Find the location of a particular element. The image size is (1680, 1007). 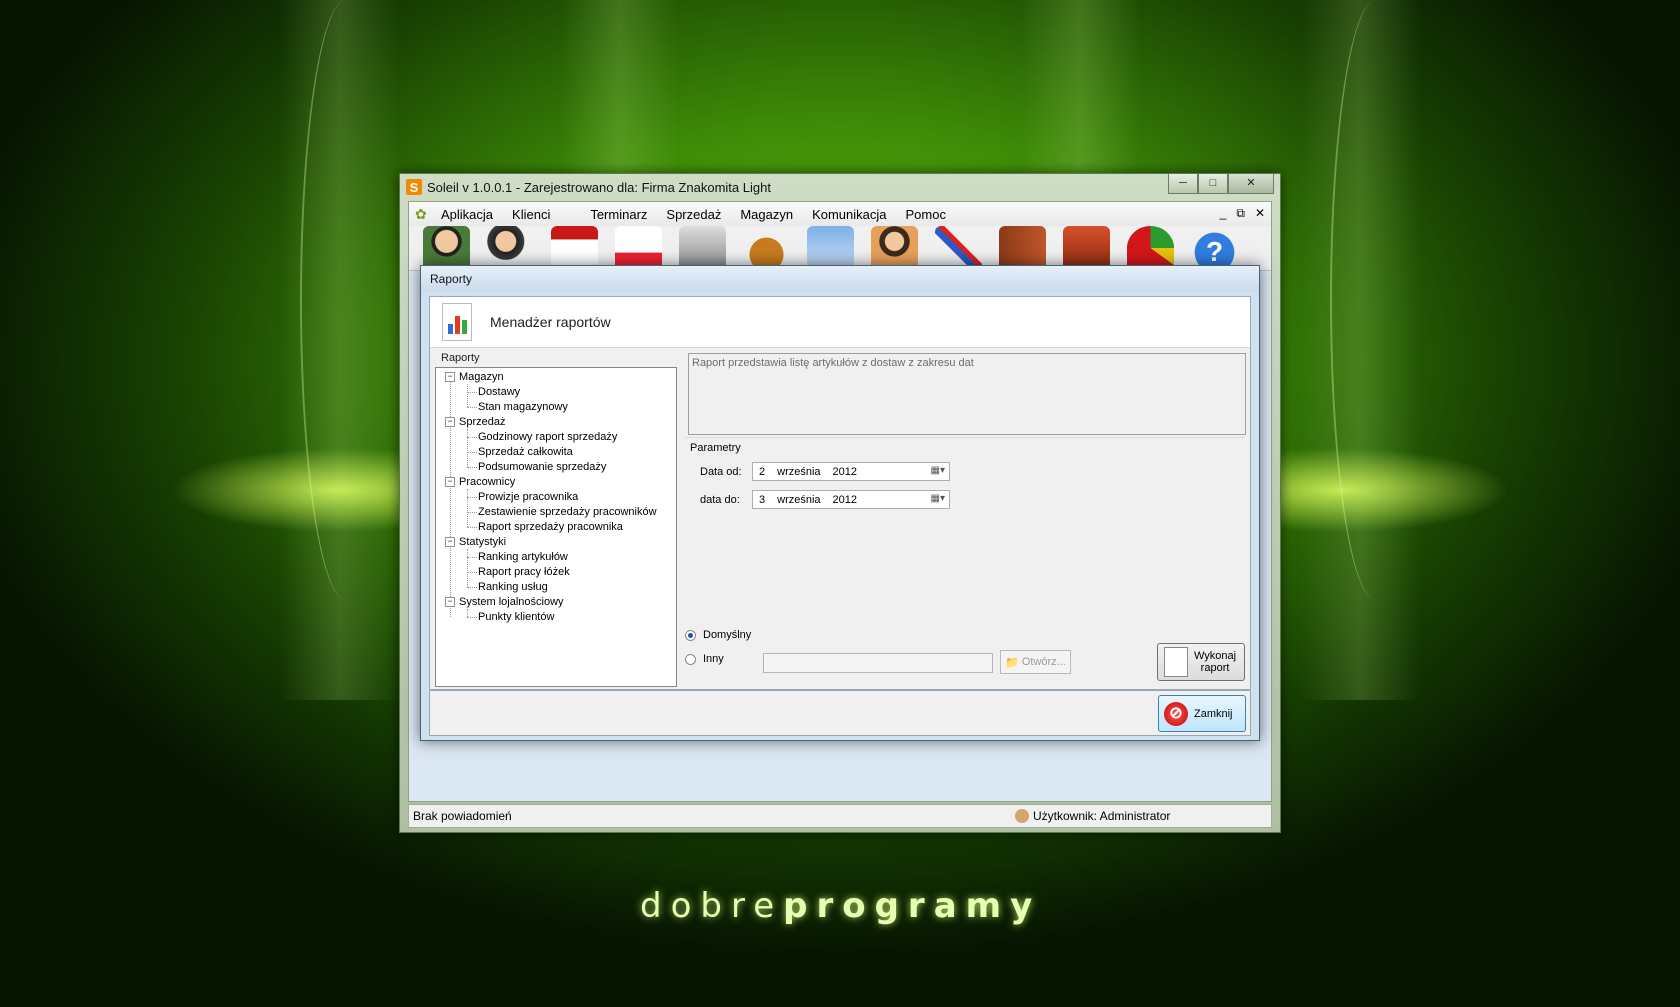

close-window-button: ✕ is located at coordinates (1251, 184).